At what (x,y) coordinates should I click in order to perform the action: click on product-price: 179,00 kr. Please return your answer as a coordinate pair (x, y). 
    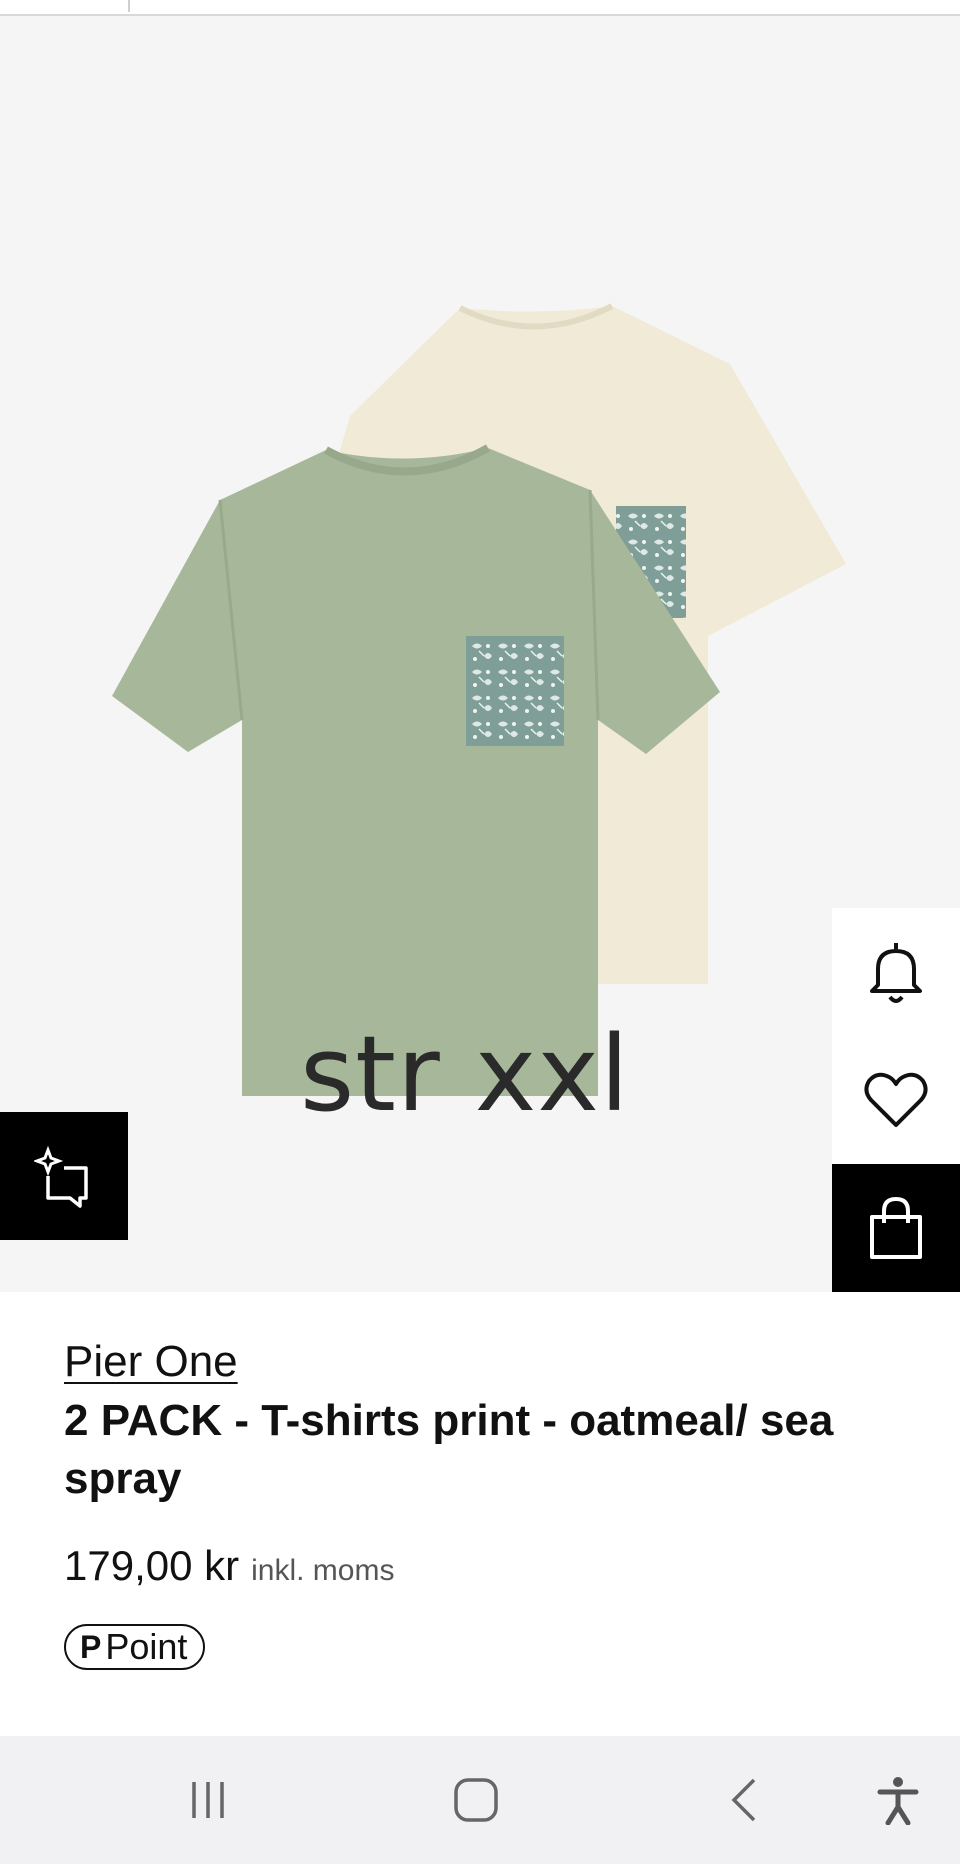
    Looking at the image, I should click on (152, 1565).